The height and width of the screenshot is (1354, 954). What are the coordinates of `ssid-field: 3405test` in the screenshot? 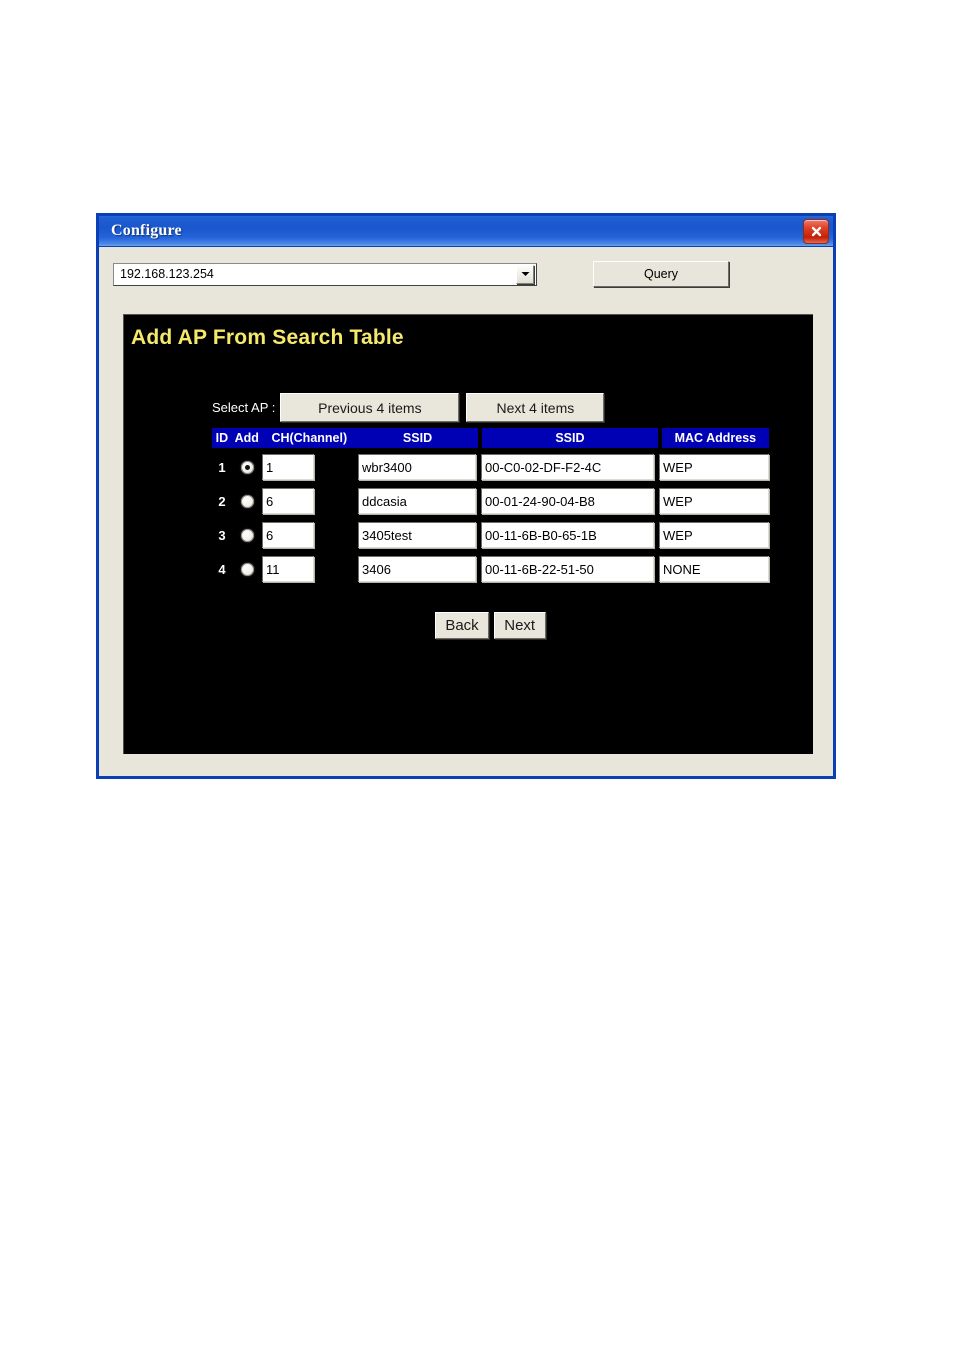 It's located at (417, 535).